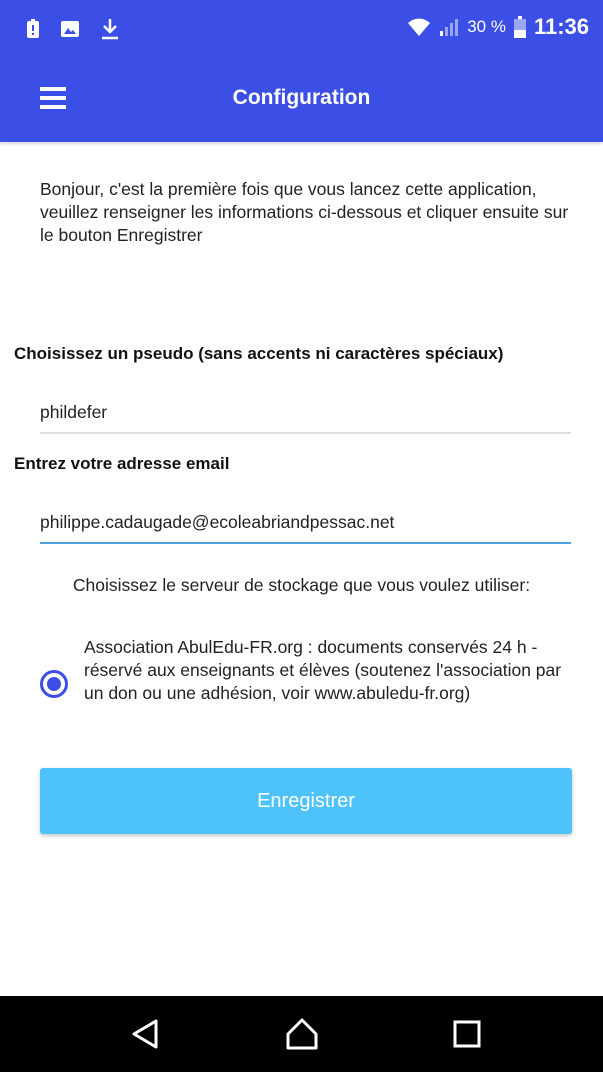 This screenshot has height=1072, width=603. Describe the element at coordinates (33, 28) in the screenshot. I see `notification-alert-icon` at that location.